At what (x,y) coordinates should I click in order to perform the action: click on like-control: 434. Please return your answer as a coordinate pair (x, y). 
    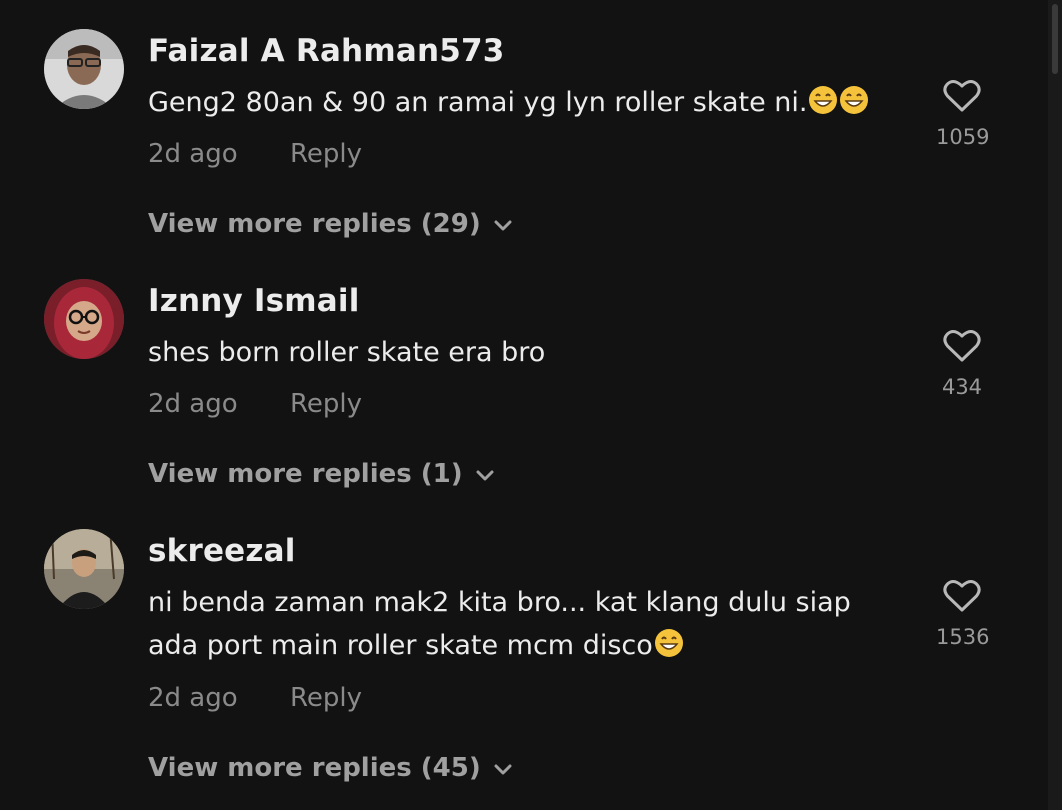
    Looking at the image, I should click on (962, 364).